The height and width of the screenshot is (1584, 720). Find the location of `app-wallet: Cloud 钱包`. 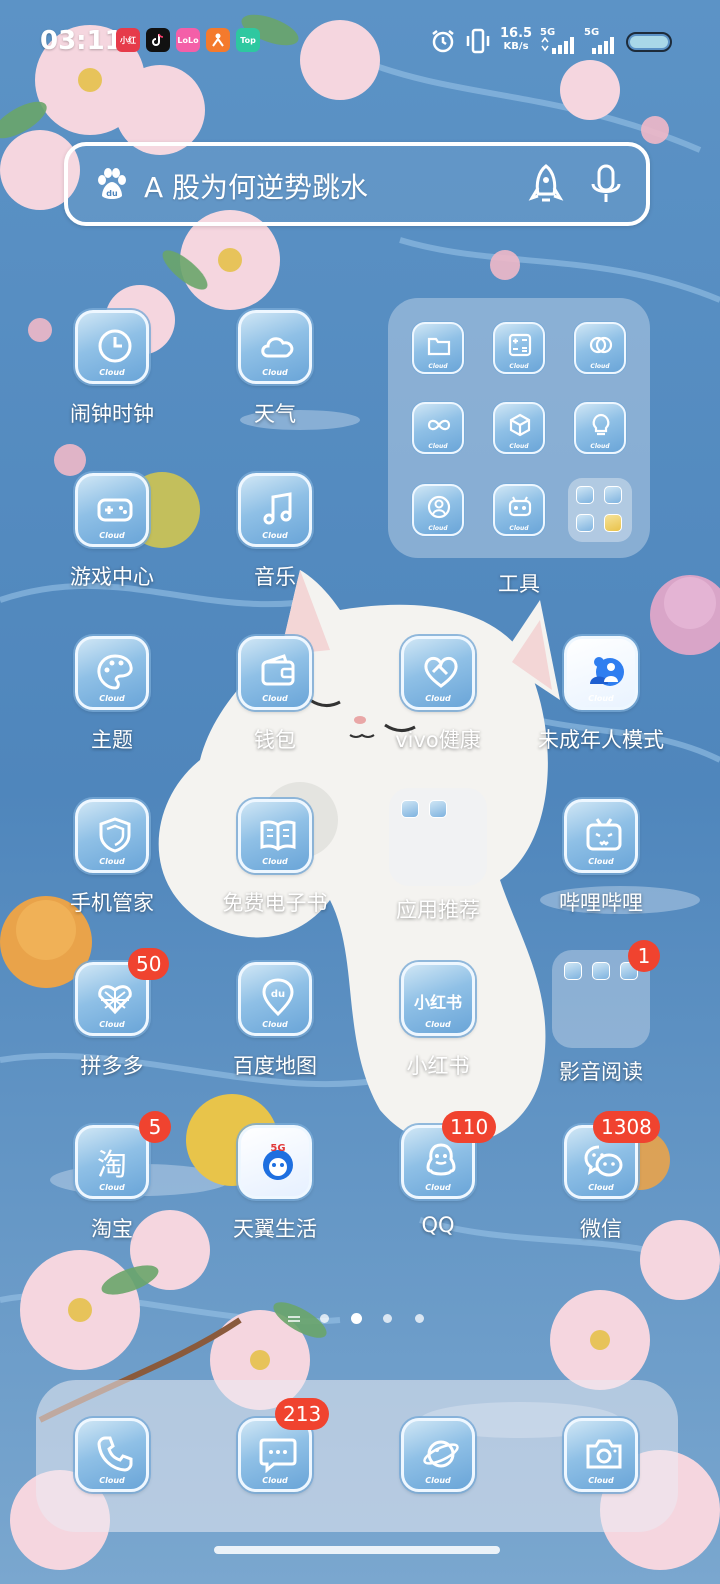

app-wallet: Cloud 钱包 is located at coordinates (275, 706).